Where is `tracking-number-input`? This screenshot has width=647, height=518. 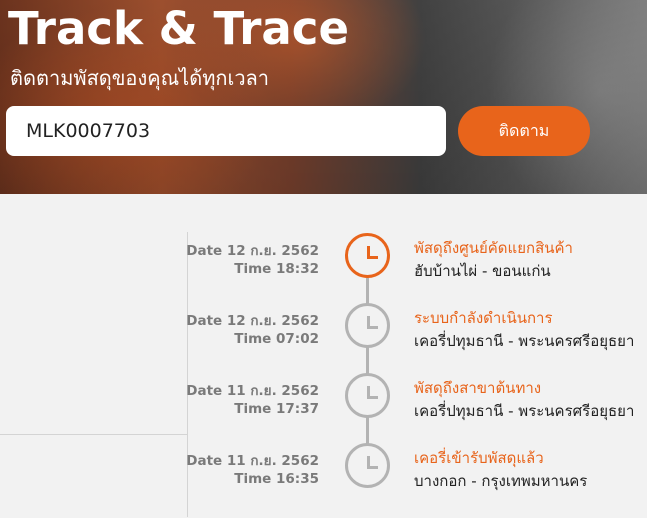
tracking-number-input is located at coordinates (226, 131).